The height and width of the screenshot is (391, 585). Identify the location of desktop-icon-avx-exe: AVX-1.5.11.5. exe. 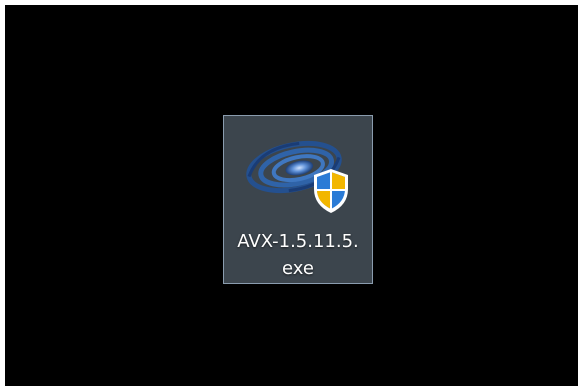
(298, 199).